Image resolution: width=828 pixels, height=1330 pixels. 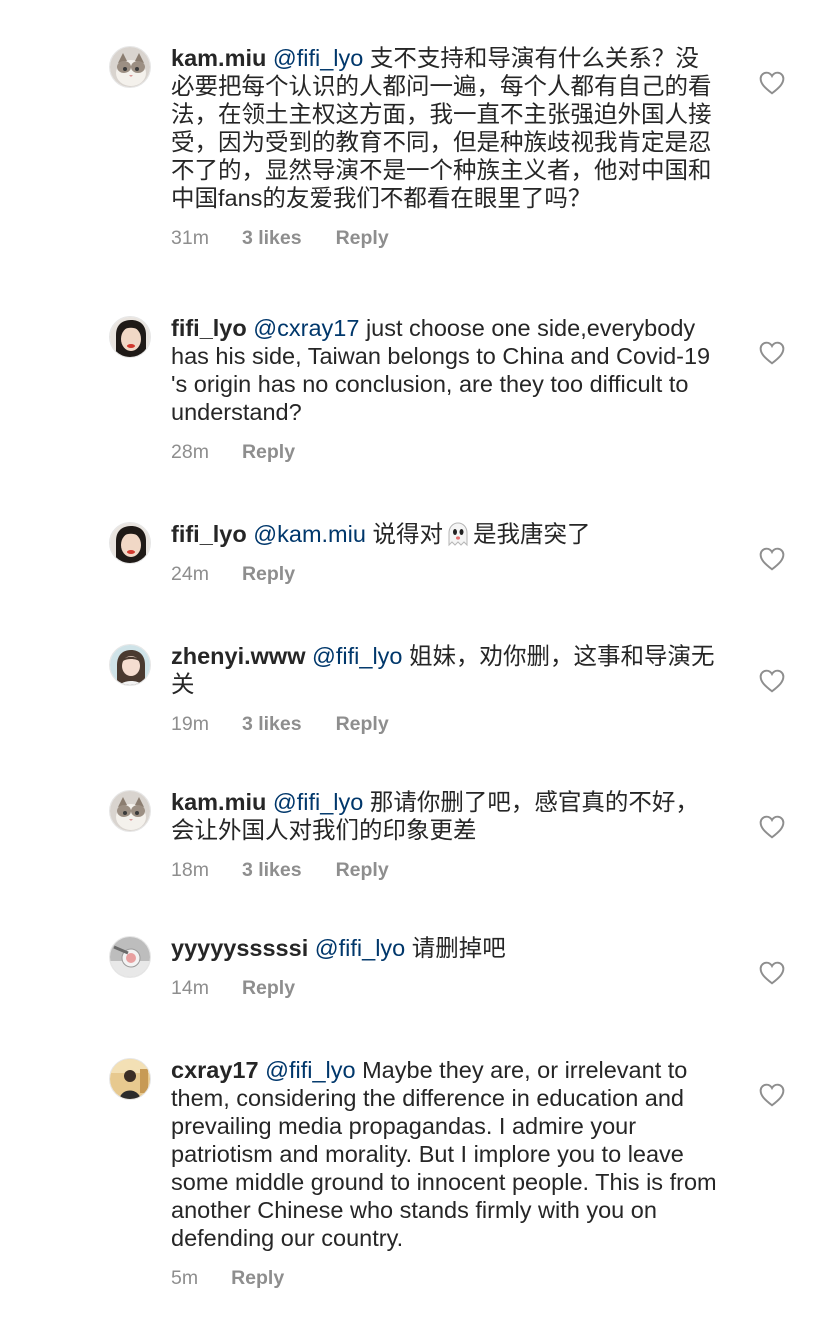 I want to click on comment-content: 是我唐突了, so click(x=531, y=534).